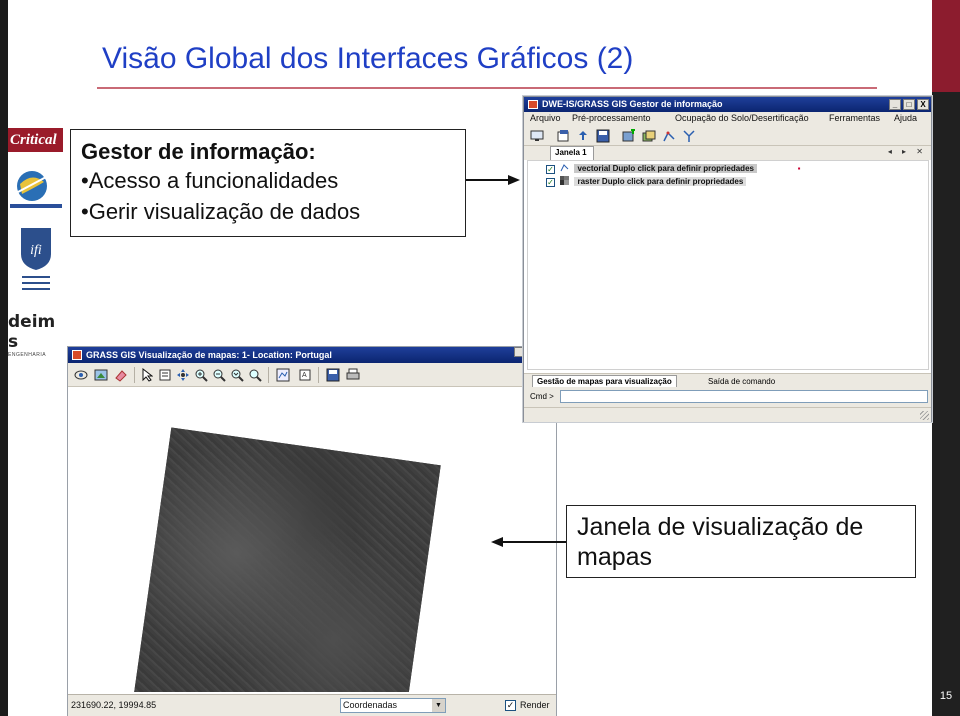 The height and width of the screenshot is (716, 960). I want to click on igp-logo, so click(36, 190).